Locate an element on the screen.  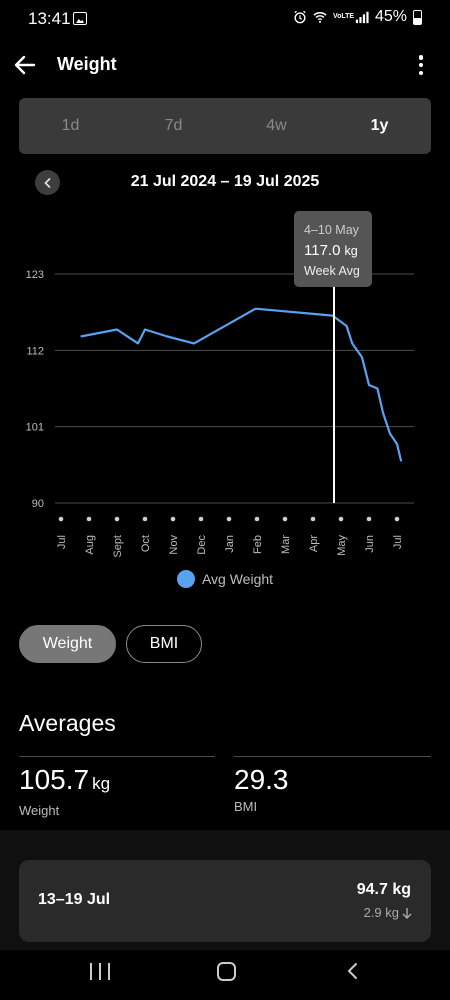
back-arrow-icon is located at coordinates (25, 65).